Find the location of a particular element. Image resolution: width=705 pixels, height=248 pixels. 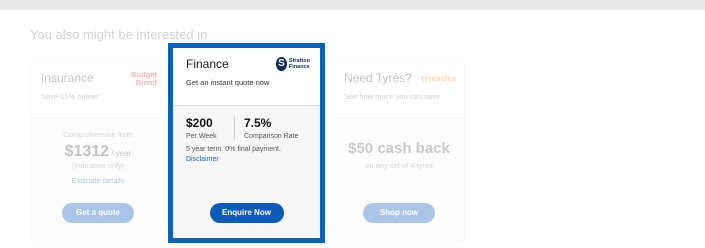

finance-subtitle: Get an instant quote now is located at coordinates (228, 82).